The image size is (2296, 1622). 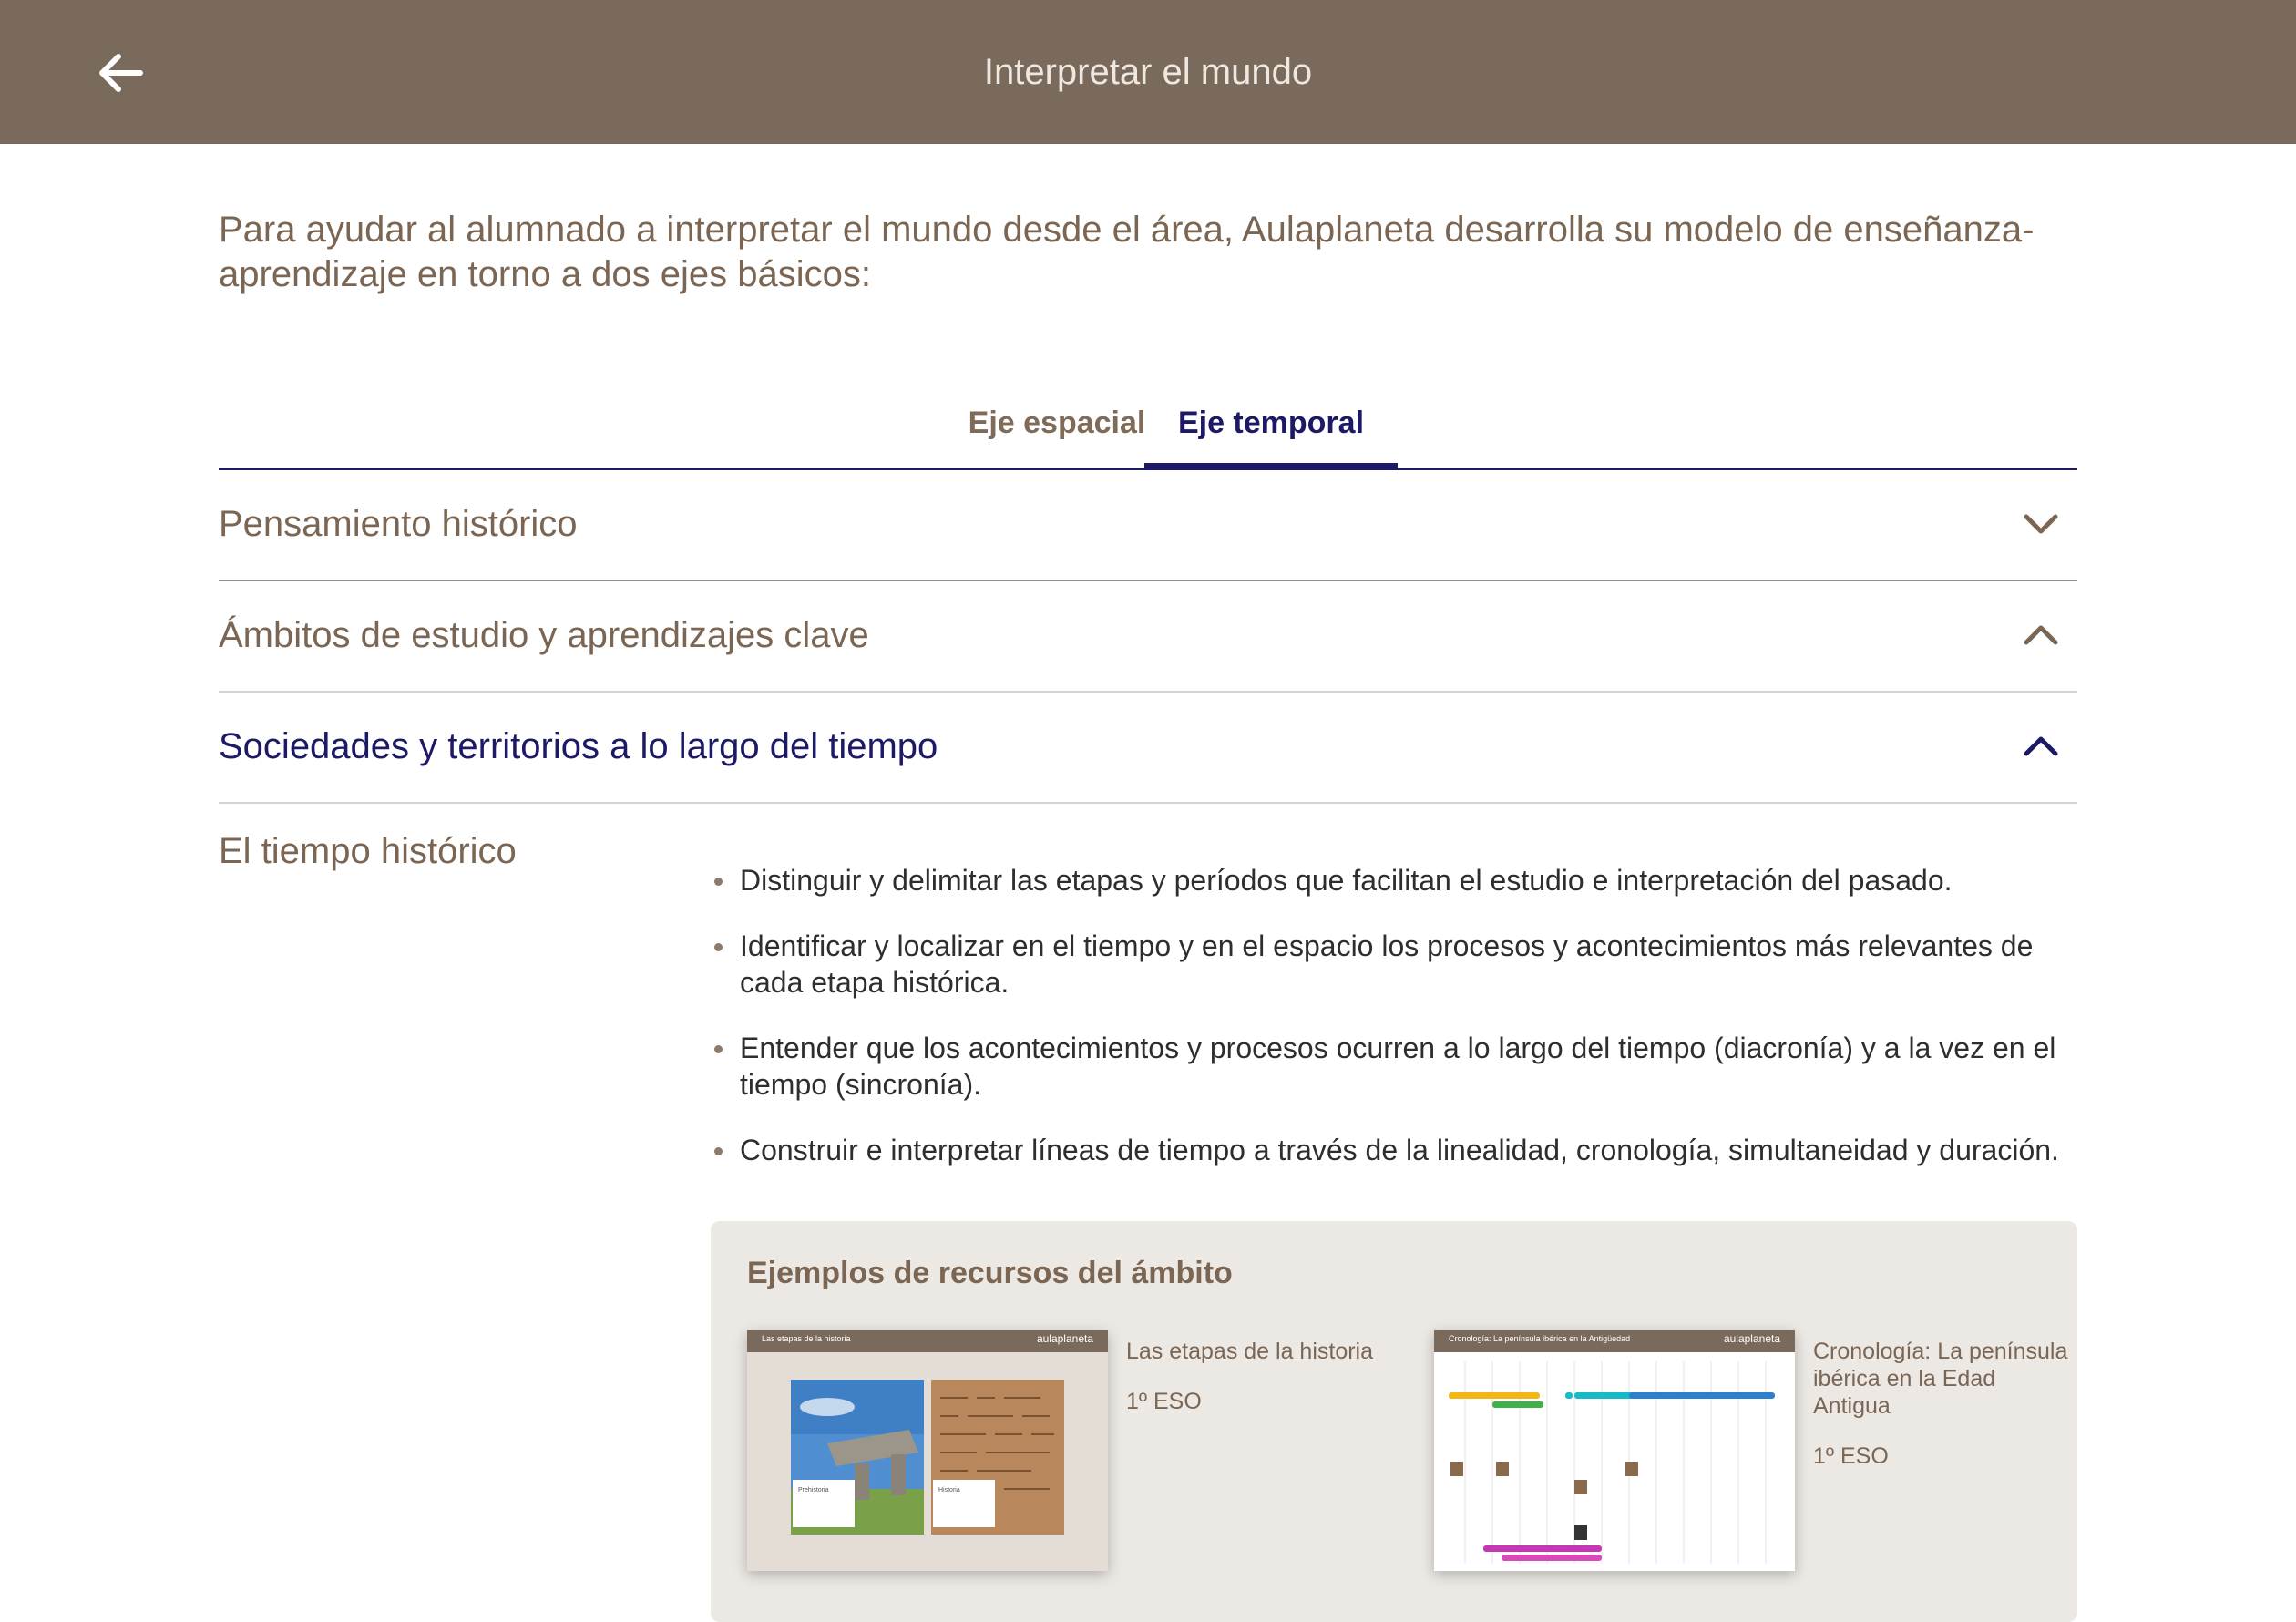 I want to click on accordion-pensamiento-historico: Pensamiento histórico, so click(x=1148, y=524).